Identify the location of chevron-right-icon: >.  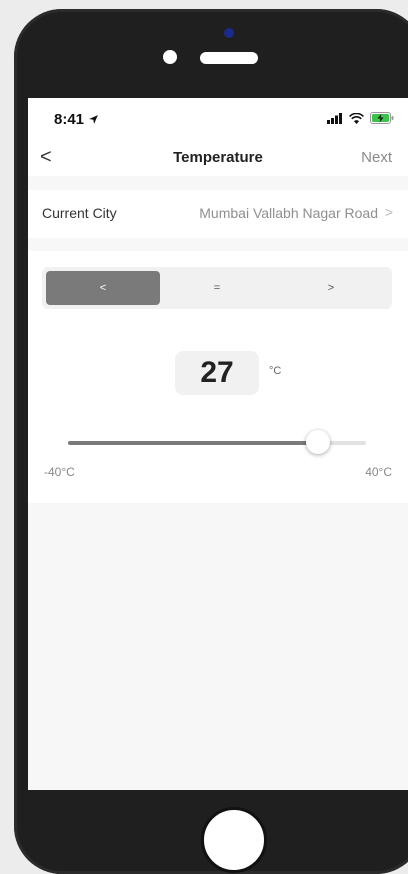
(388, 212).